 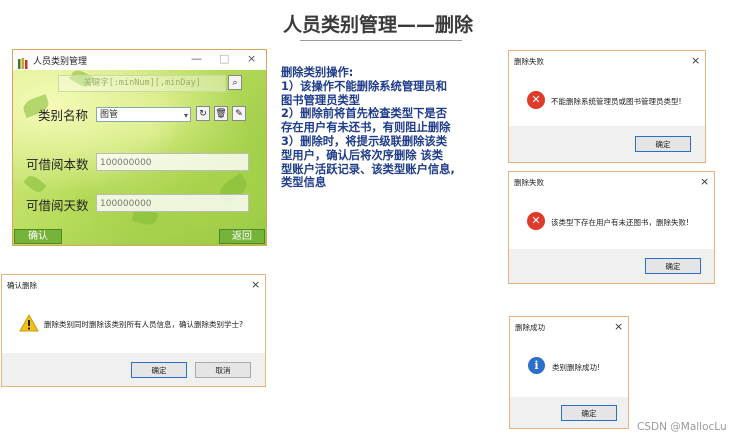 What do you see at coordinates (22, 285) in the screenshot?
I see `dialog-title: 确认删除` at bounding box center [22, 285].